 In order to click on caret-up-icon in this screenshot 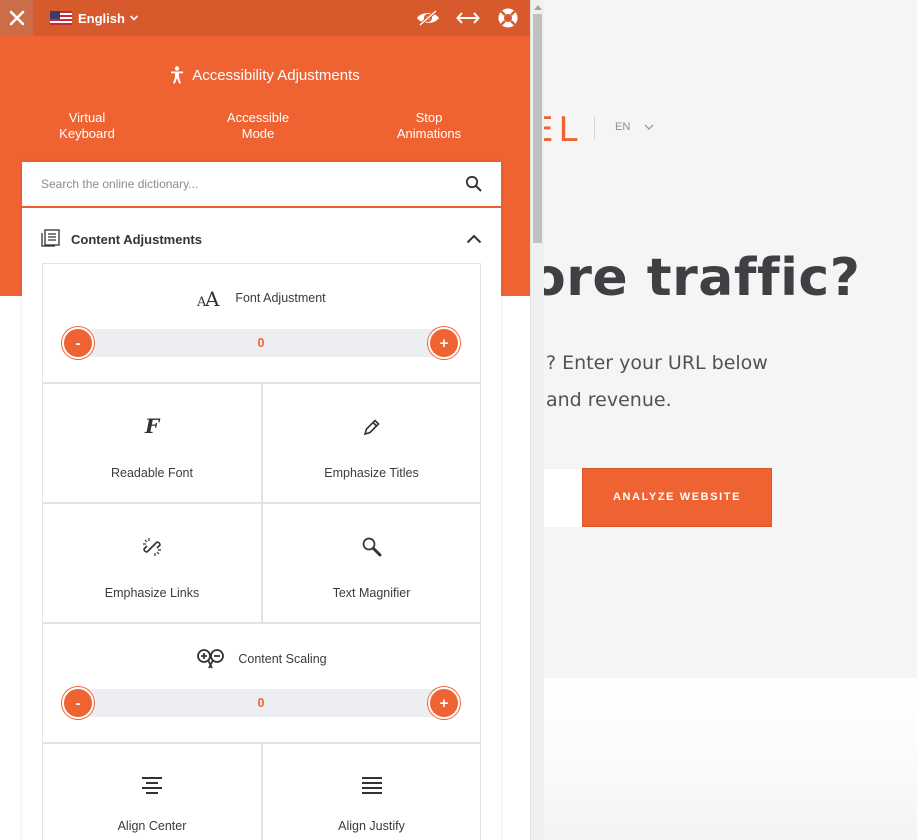, I will do `click(538, 7)`.